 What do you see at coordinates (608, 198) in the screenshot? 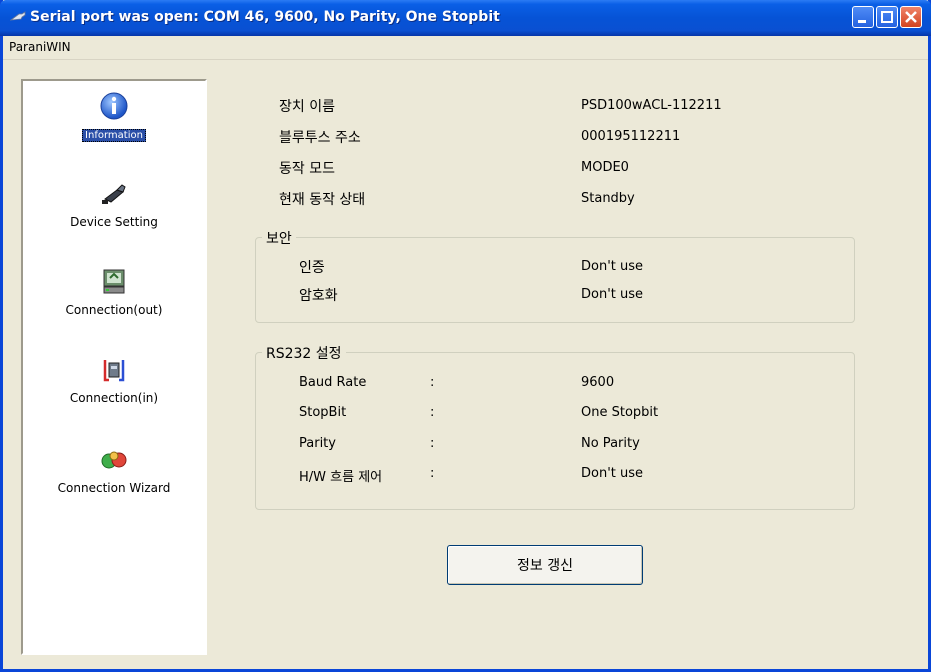
I see `status-value: Standby` at bounding box center [608, 198].